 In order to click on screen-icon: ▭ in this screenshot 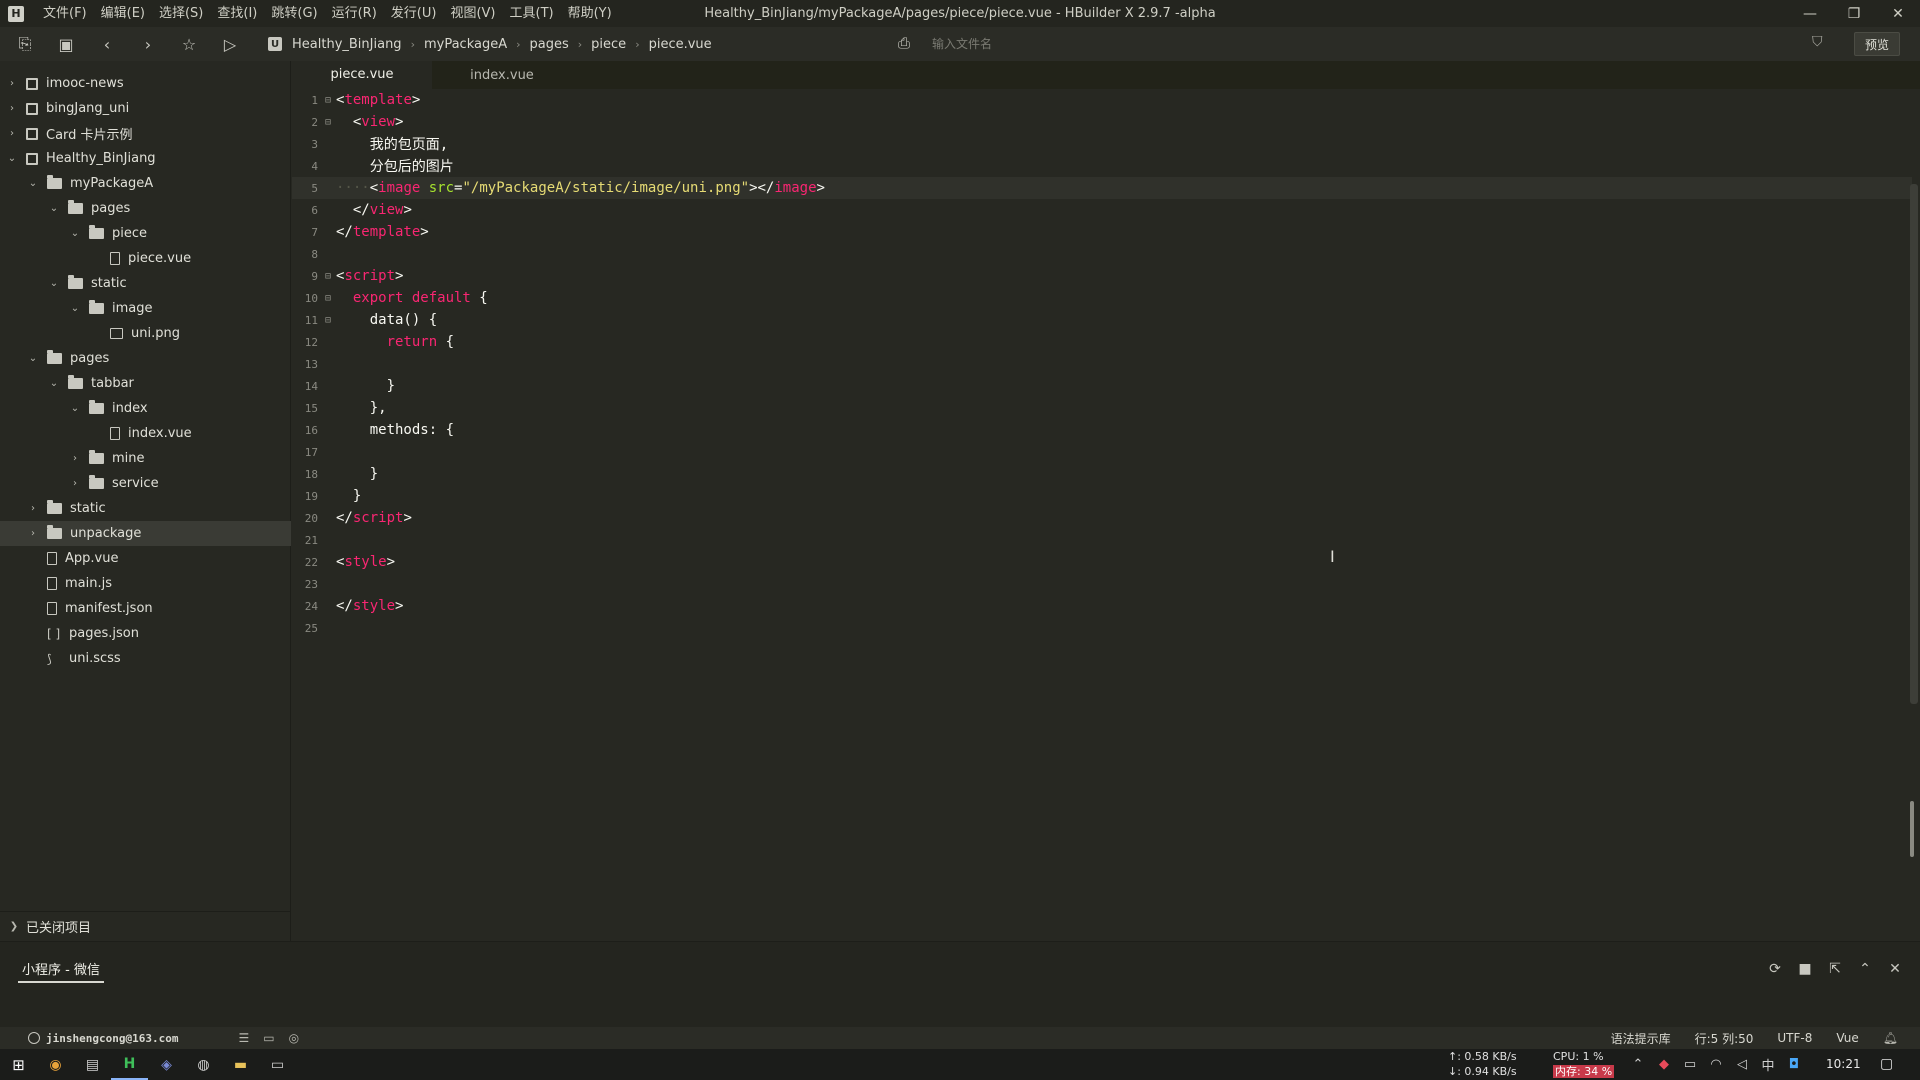, I will do `click(277, 1064)`.